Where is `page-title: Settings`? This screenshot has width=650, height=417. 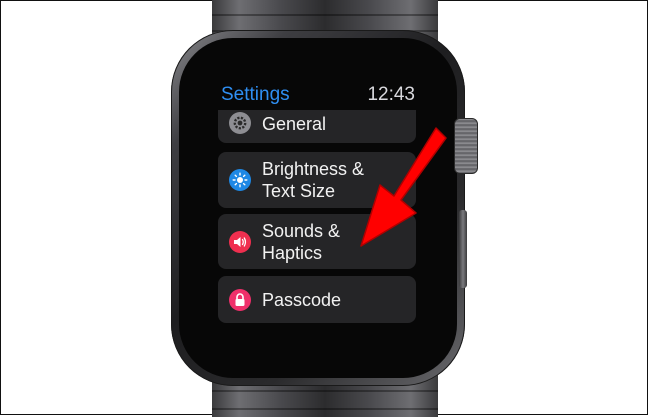
page-title: Settings is located at coordinates (255, 95).